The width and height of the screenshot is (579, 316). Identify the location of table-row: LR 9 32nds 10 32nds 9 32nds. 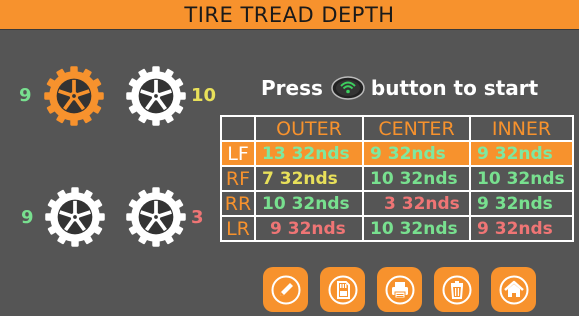
(397, 228).